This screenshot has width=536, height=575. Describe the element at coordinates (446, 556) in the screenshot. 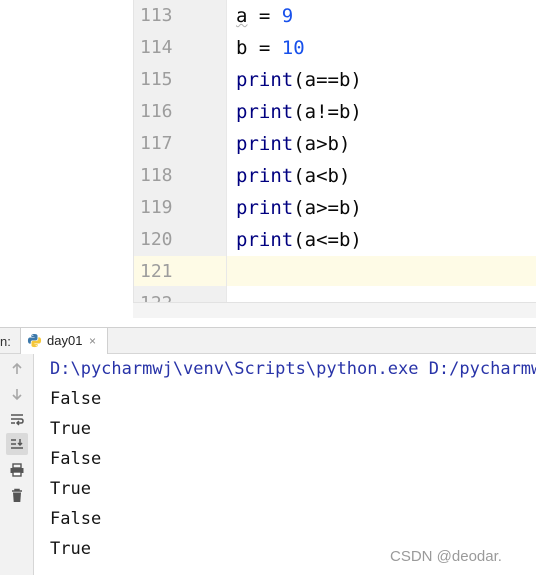

I see `watermark: CSDN @deodar.` at that location.